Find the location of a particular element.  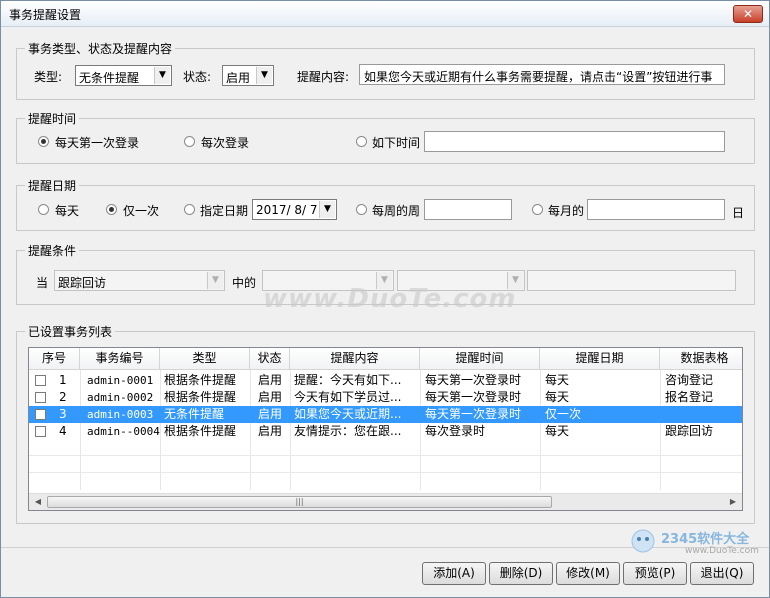

type-select: 无条件提醒 ▼ is located at coordinates (123, 75).